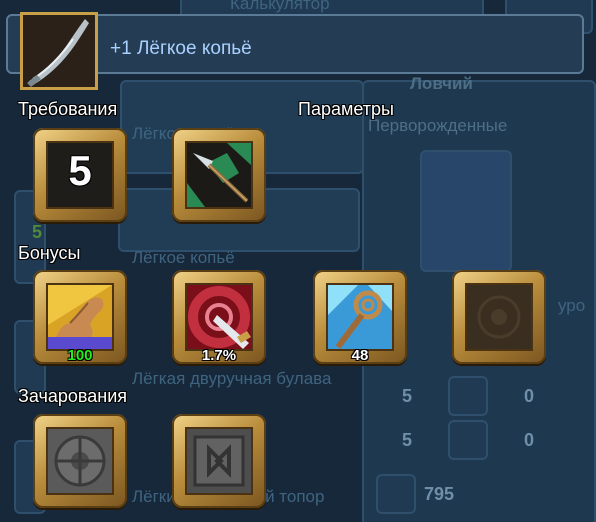  I want to click on level-requirement-slot: 5, so click(80, 175).